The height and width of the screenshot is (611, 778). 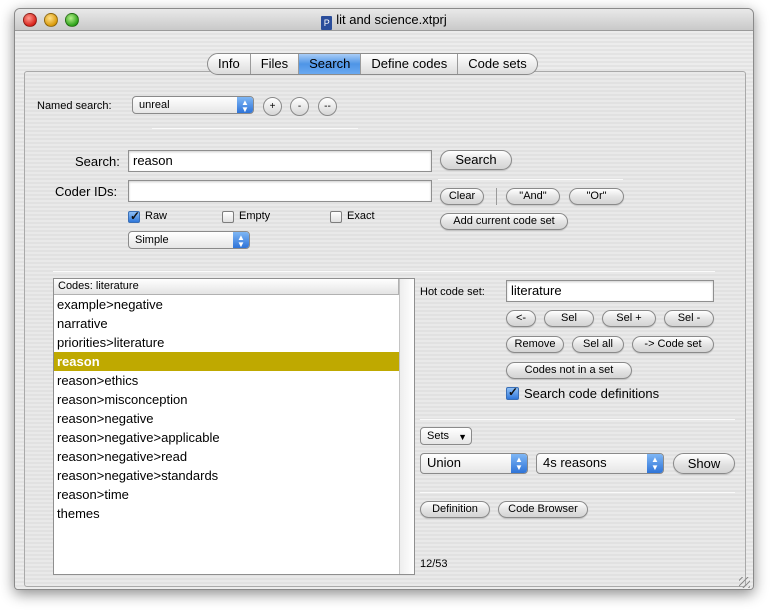 What do you see at coordinates (327, 23) in the screenshot?
I see `document-icon: P` at bounding box center [327, 23].